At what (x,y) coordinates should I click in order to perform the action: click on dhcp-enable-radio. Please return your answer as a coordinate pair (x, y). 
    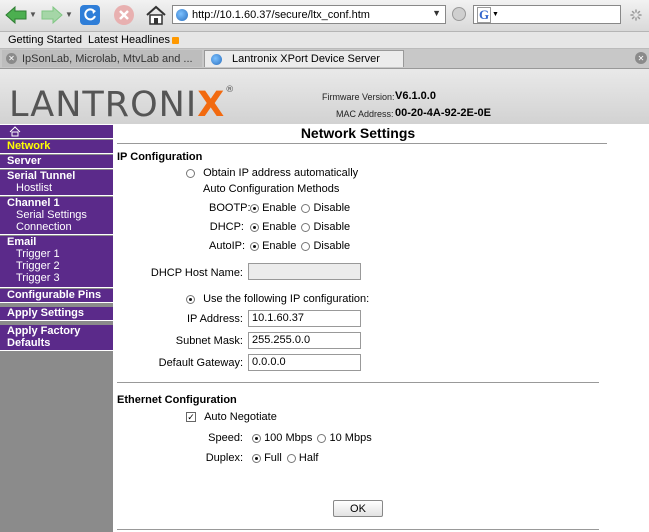
    Looking at the image, I should click on (254, 227).